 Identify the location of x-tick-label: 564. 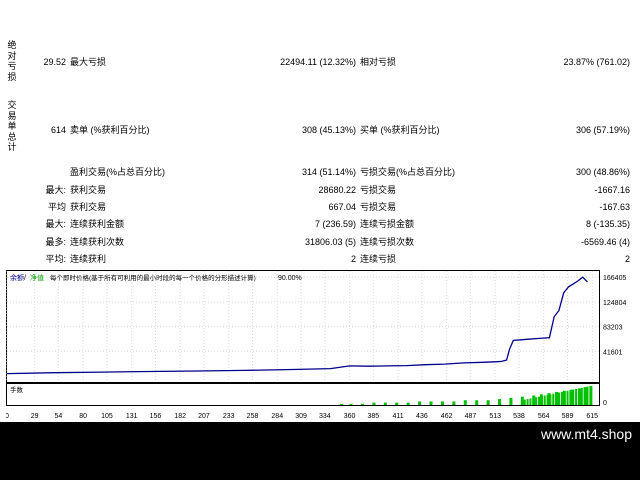
(544, 416).